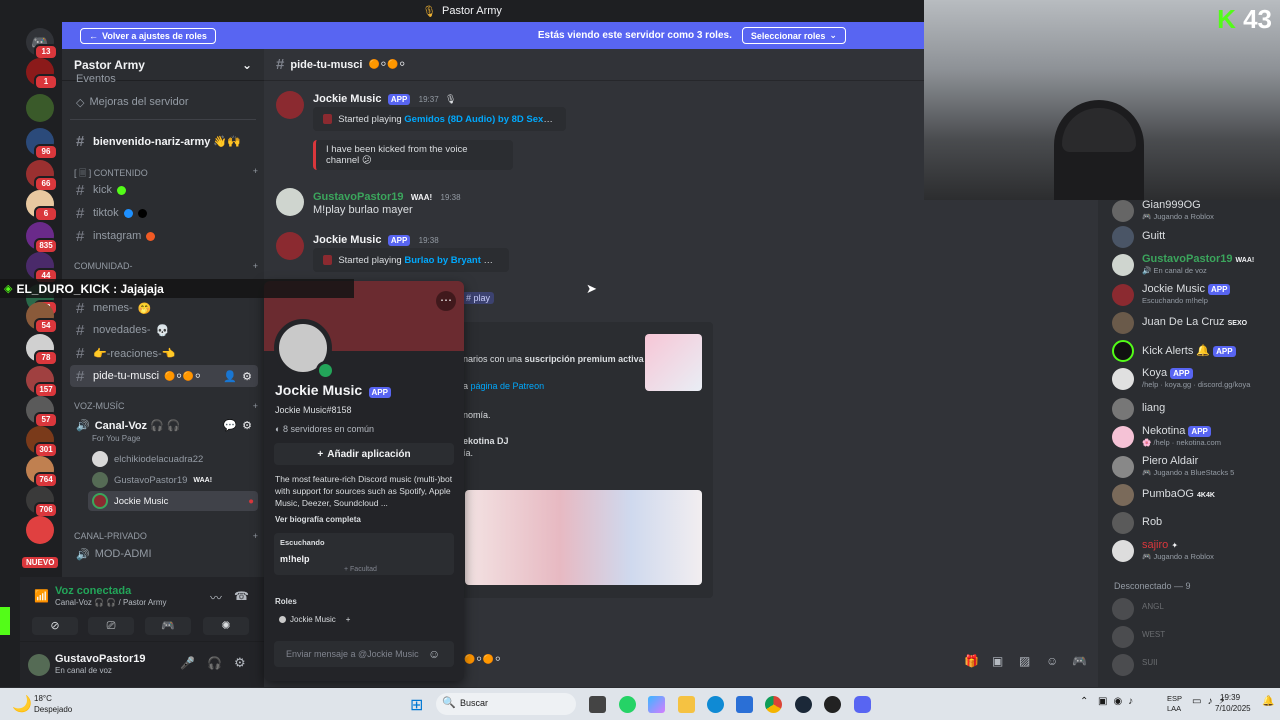 The height and width of the screenshot is (720, 1280). What do you see at coordinates (166, 536) in the screenshot?
I see `category-privado: CANAL-PRIVADO +` at bounding box center [166, 536].